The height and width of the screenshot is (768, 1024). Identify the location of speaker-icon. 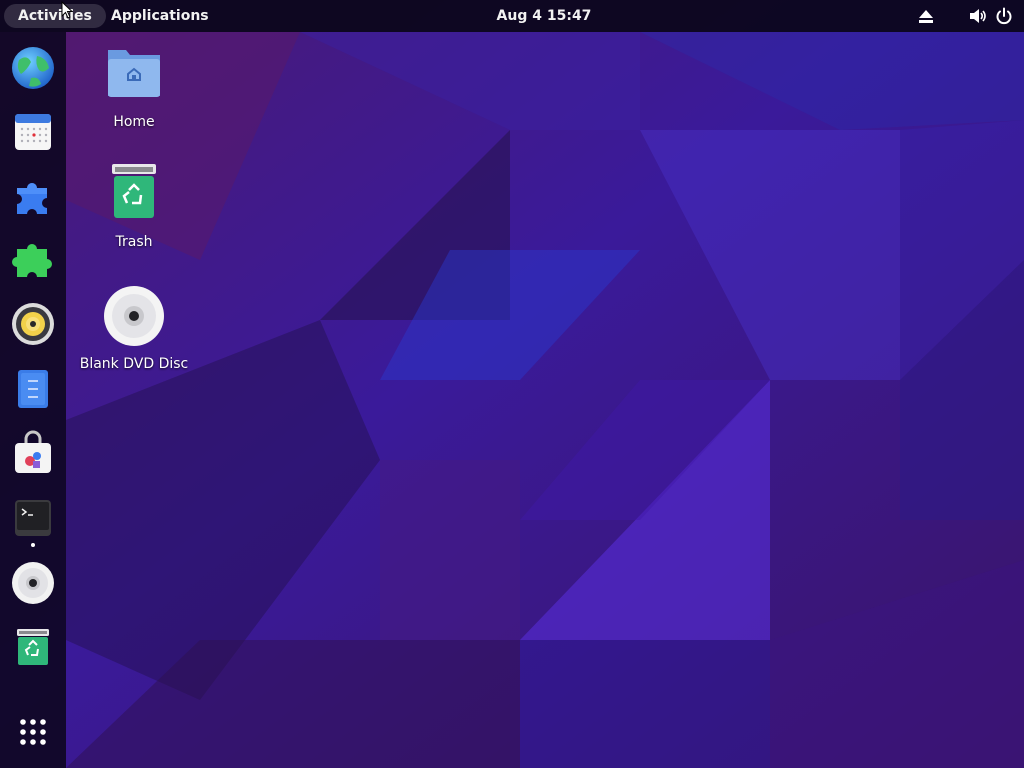
(33, 324).